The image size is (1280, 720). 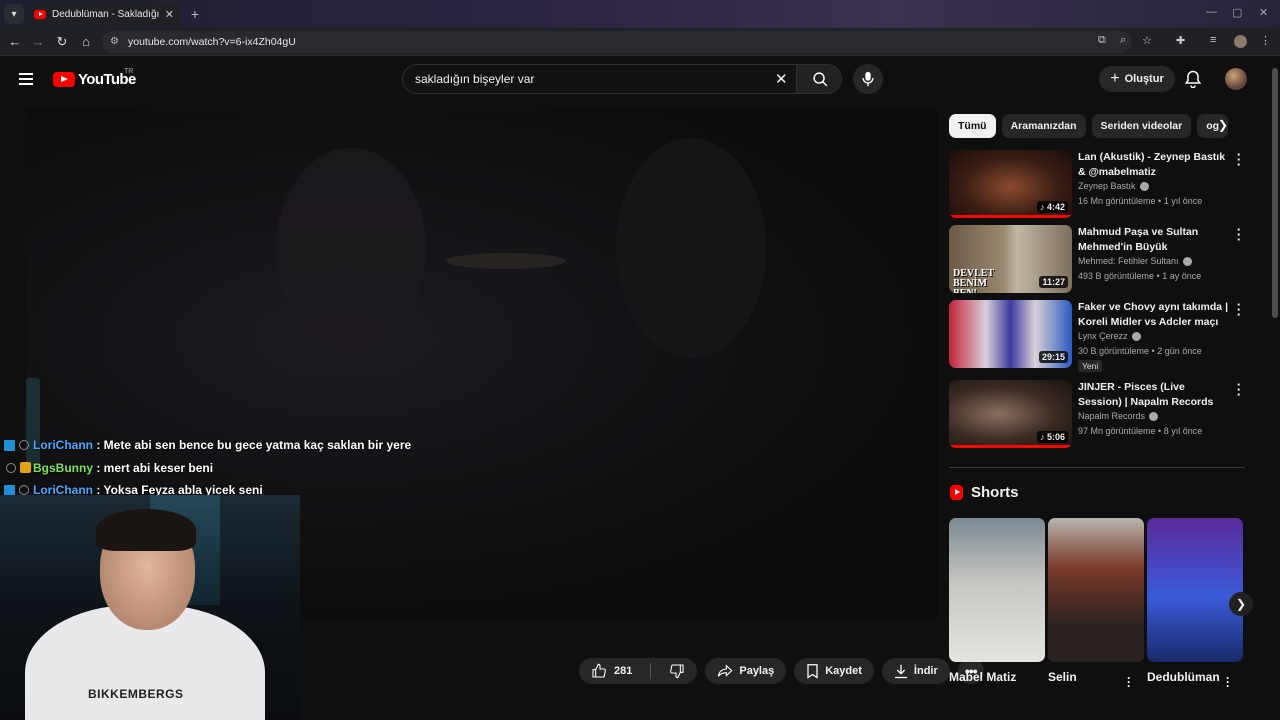 What do you see at coordinates (14, 14) in the screenshot?
I see `tab-search-menu-icon: ▾` at bounding box center [14, 14].